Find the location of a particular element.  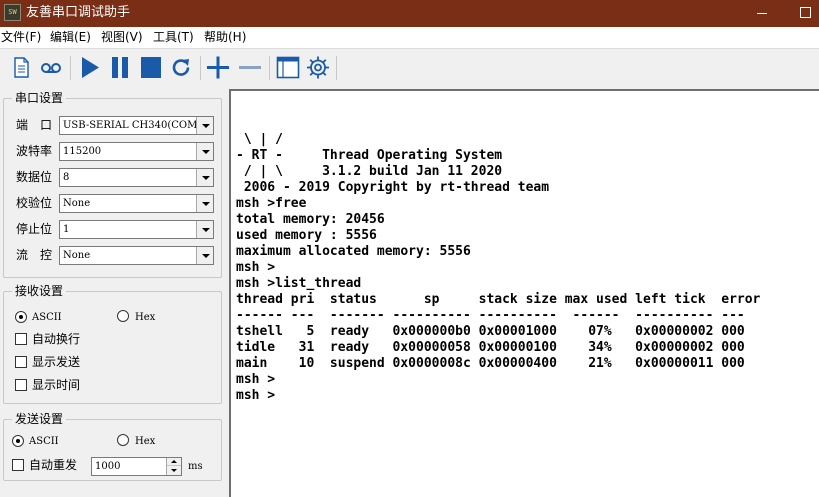

data-bits-label: 数据位 is located at coordinates (34, 177).